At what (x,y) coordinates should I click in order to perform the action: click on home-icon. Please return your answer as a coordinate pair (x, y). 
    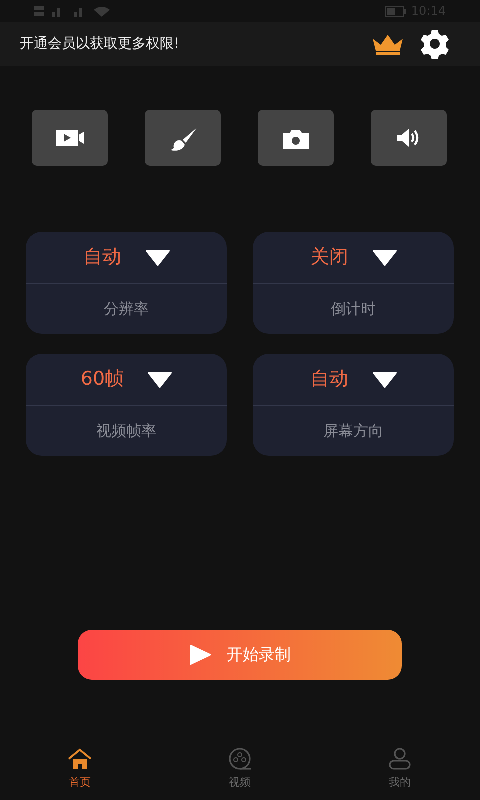
    Looking at the image, I should click on (80, 759).